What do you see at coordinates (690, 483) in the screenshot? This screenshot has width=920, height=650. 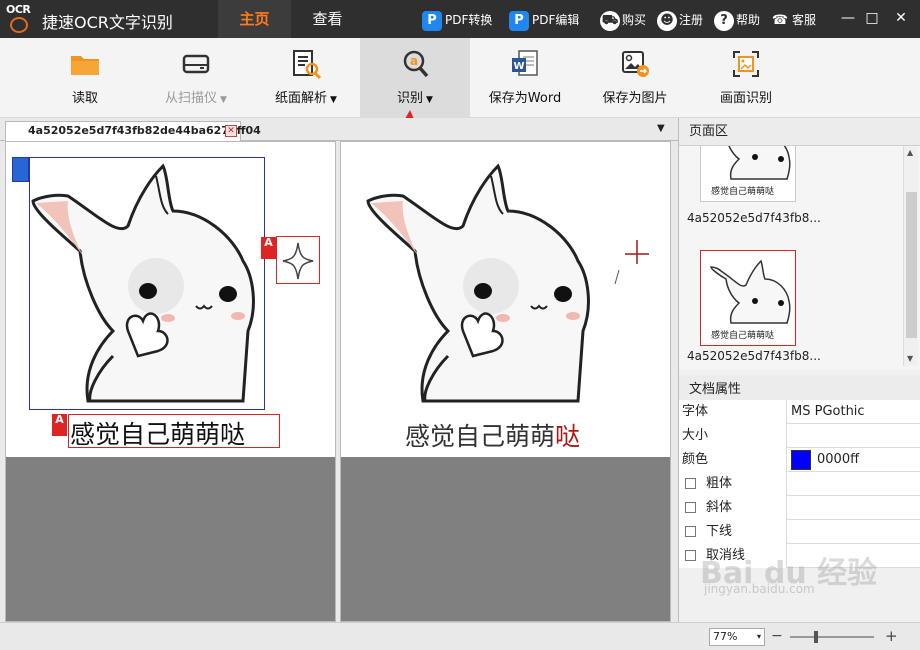 I see `bold-checkbox` at bounding box center [690, 483].